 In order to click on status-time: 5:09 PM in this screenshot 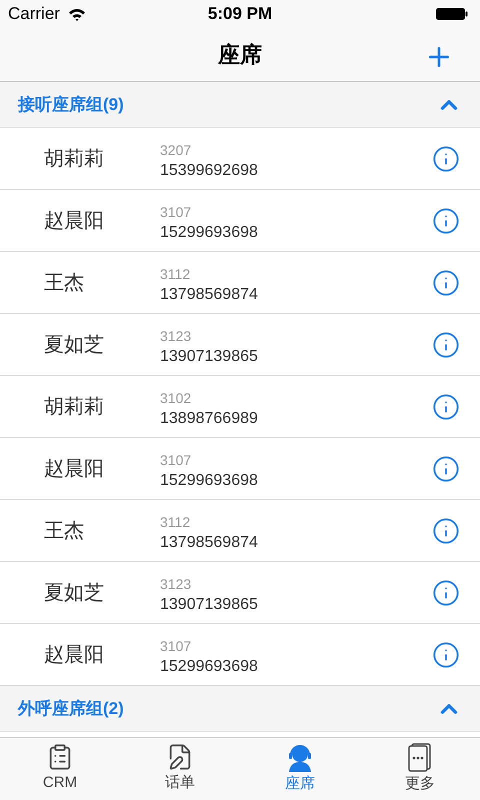, I will do `click(240, 14)`.